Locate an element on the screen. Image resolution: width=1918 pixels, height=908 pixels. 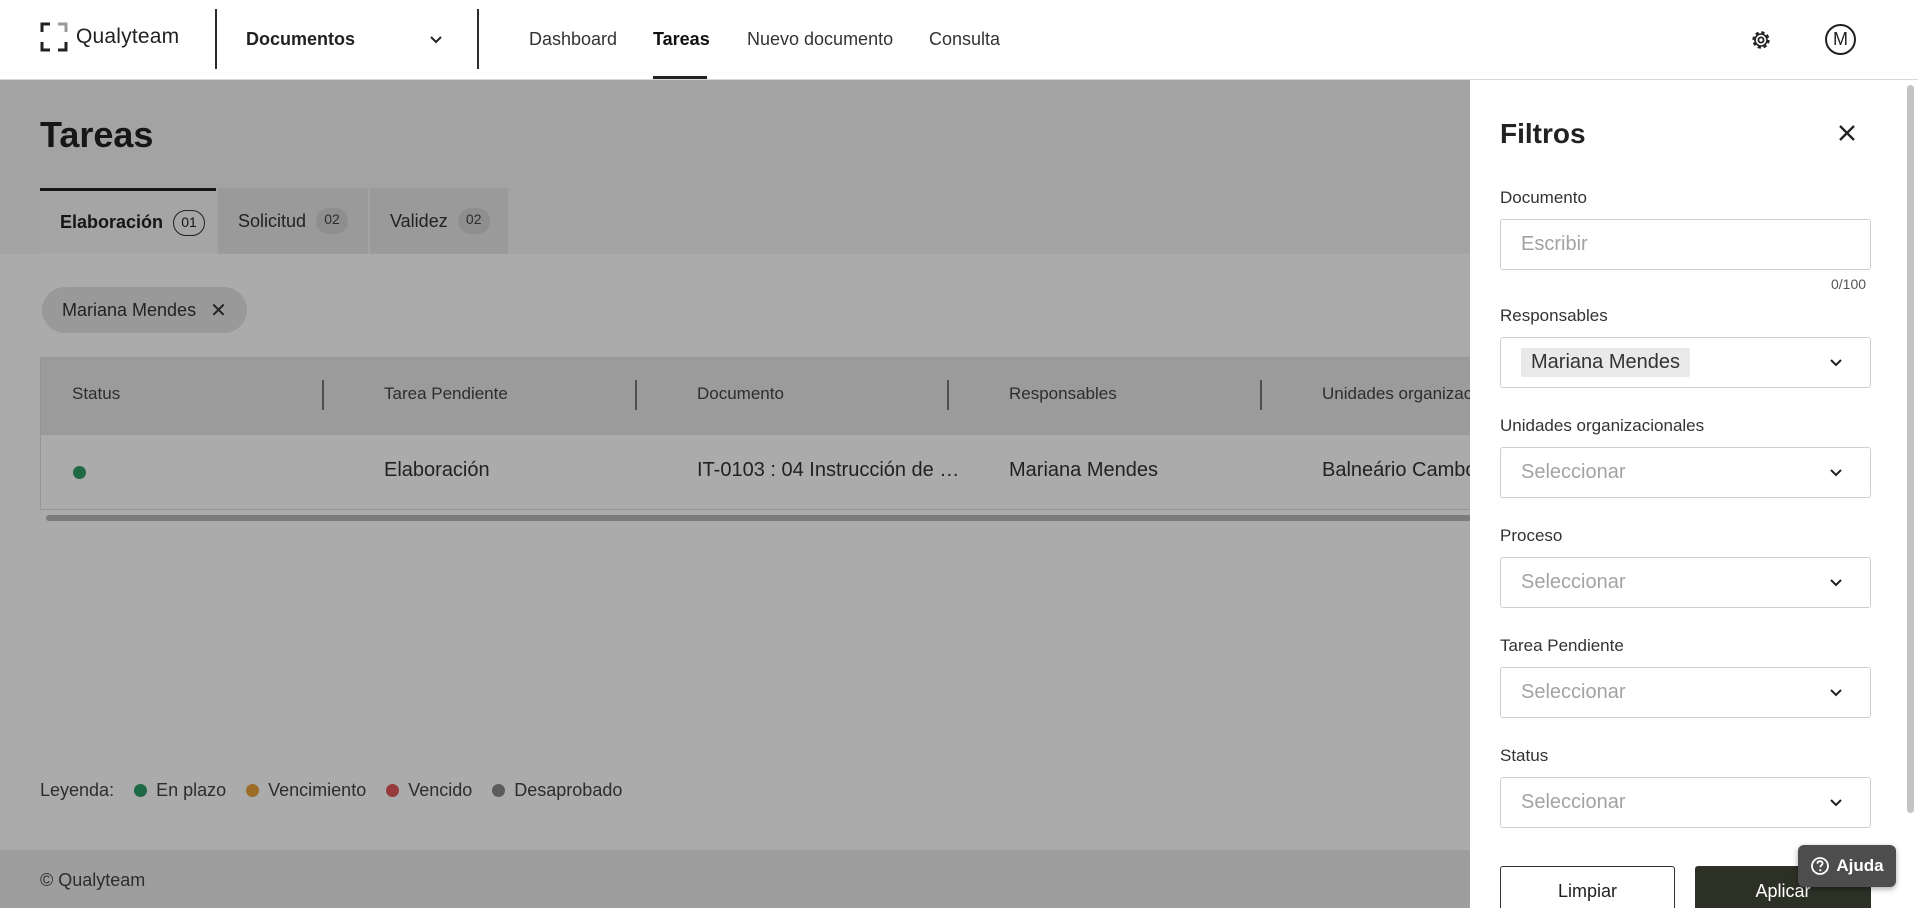
tarea-pendiente-label: Tarea Pendiente is located at coordinates (1562, 645).